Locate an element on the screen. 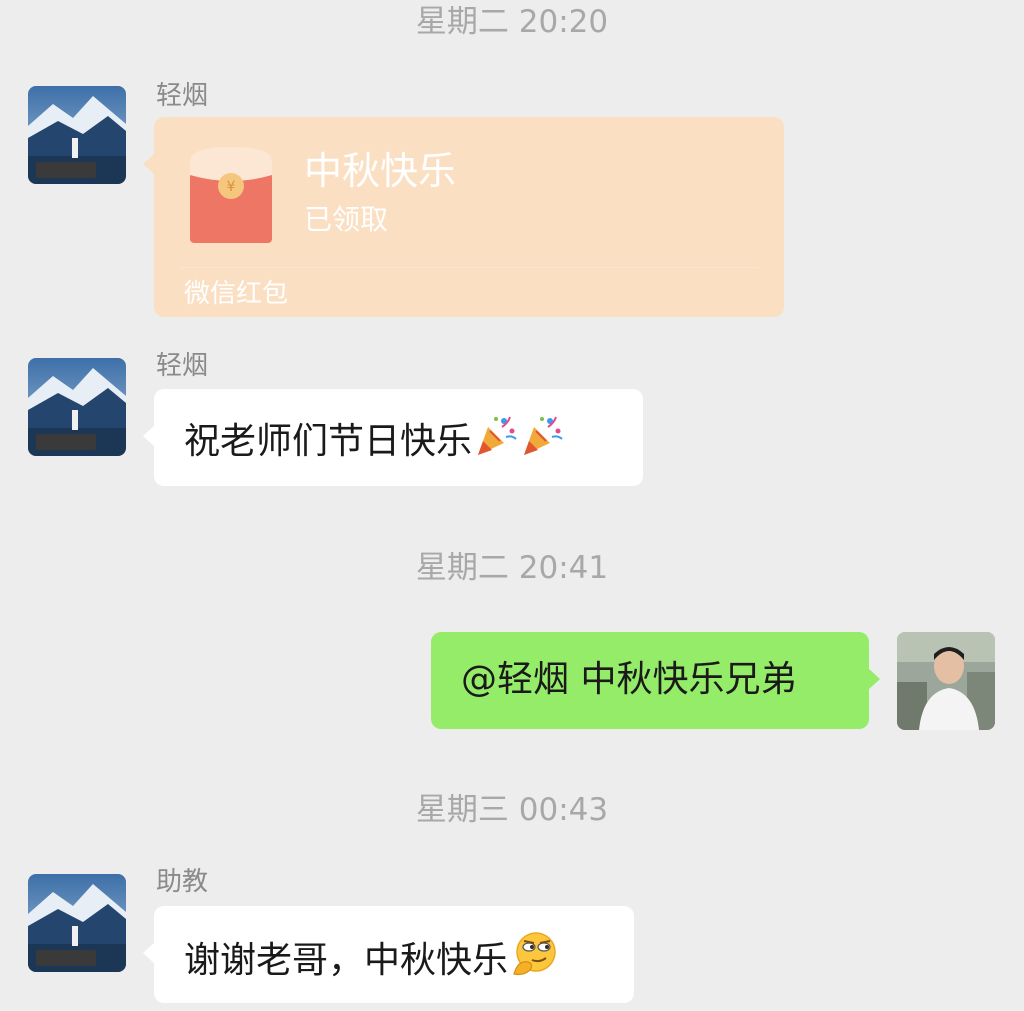  red-packet-title: 中秋快乐 is located at coordinates (380, 171).